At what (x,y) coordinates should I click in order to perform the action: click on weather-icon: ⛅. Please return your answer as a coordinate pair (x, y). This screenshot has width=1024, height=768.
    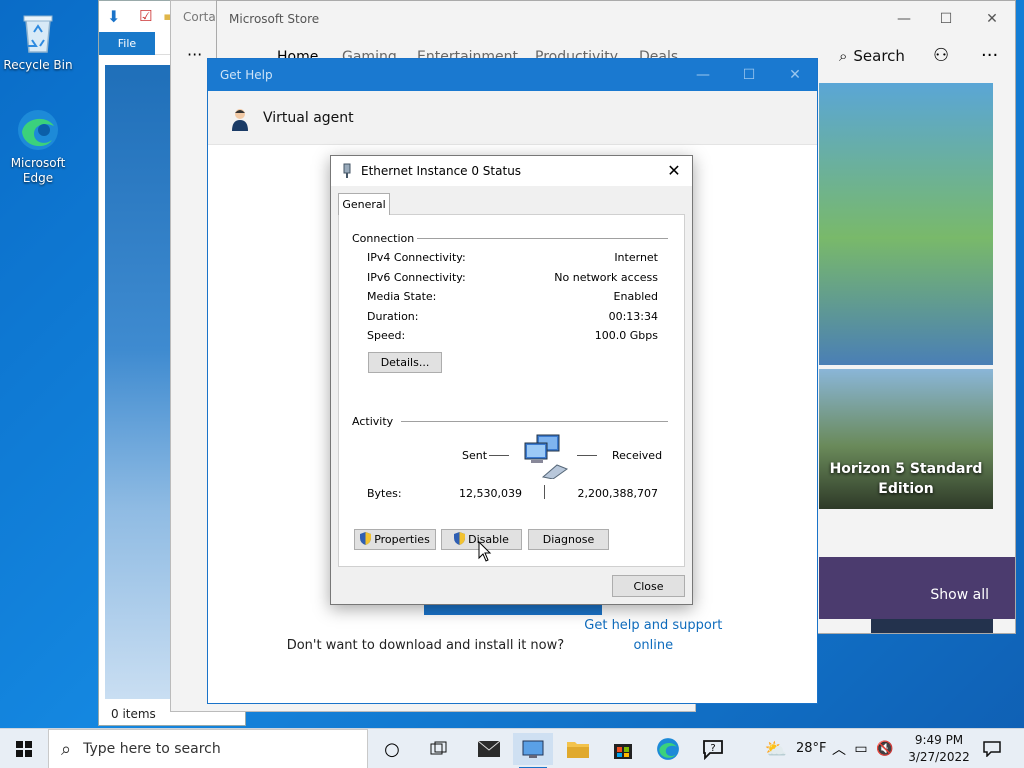
    Looking at the image, I should click on (776, 749).